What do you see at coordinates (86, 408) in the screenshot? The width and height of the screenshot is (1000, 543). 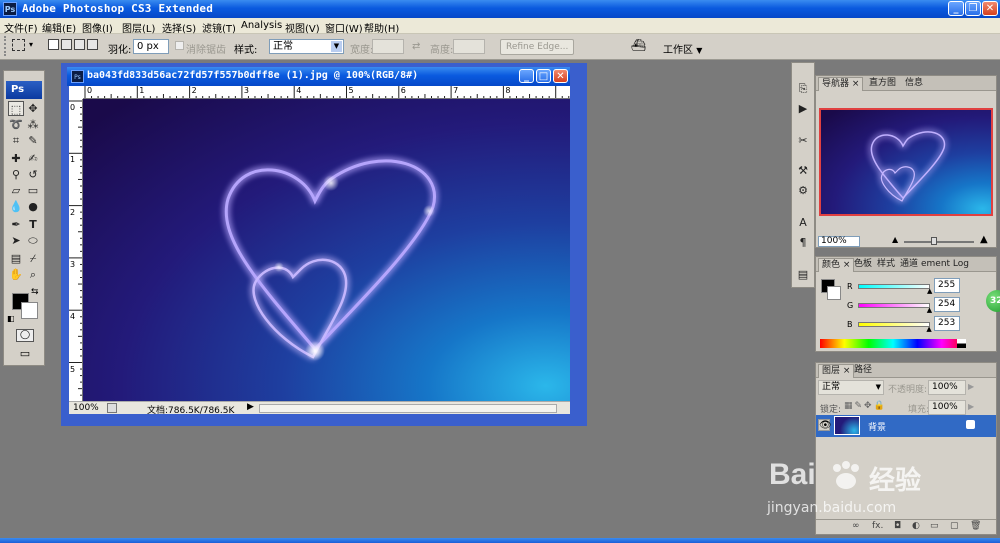 I see `status-zoom: 100%` at bounding box center [86, 408].